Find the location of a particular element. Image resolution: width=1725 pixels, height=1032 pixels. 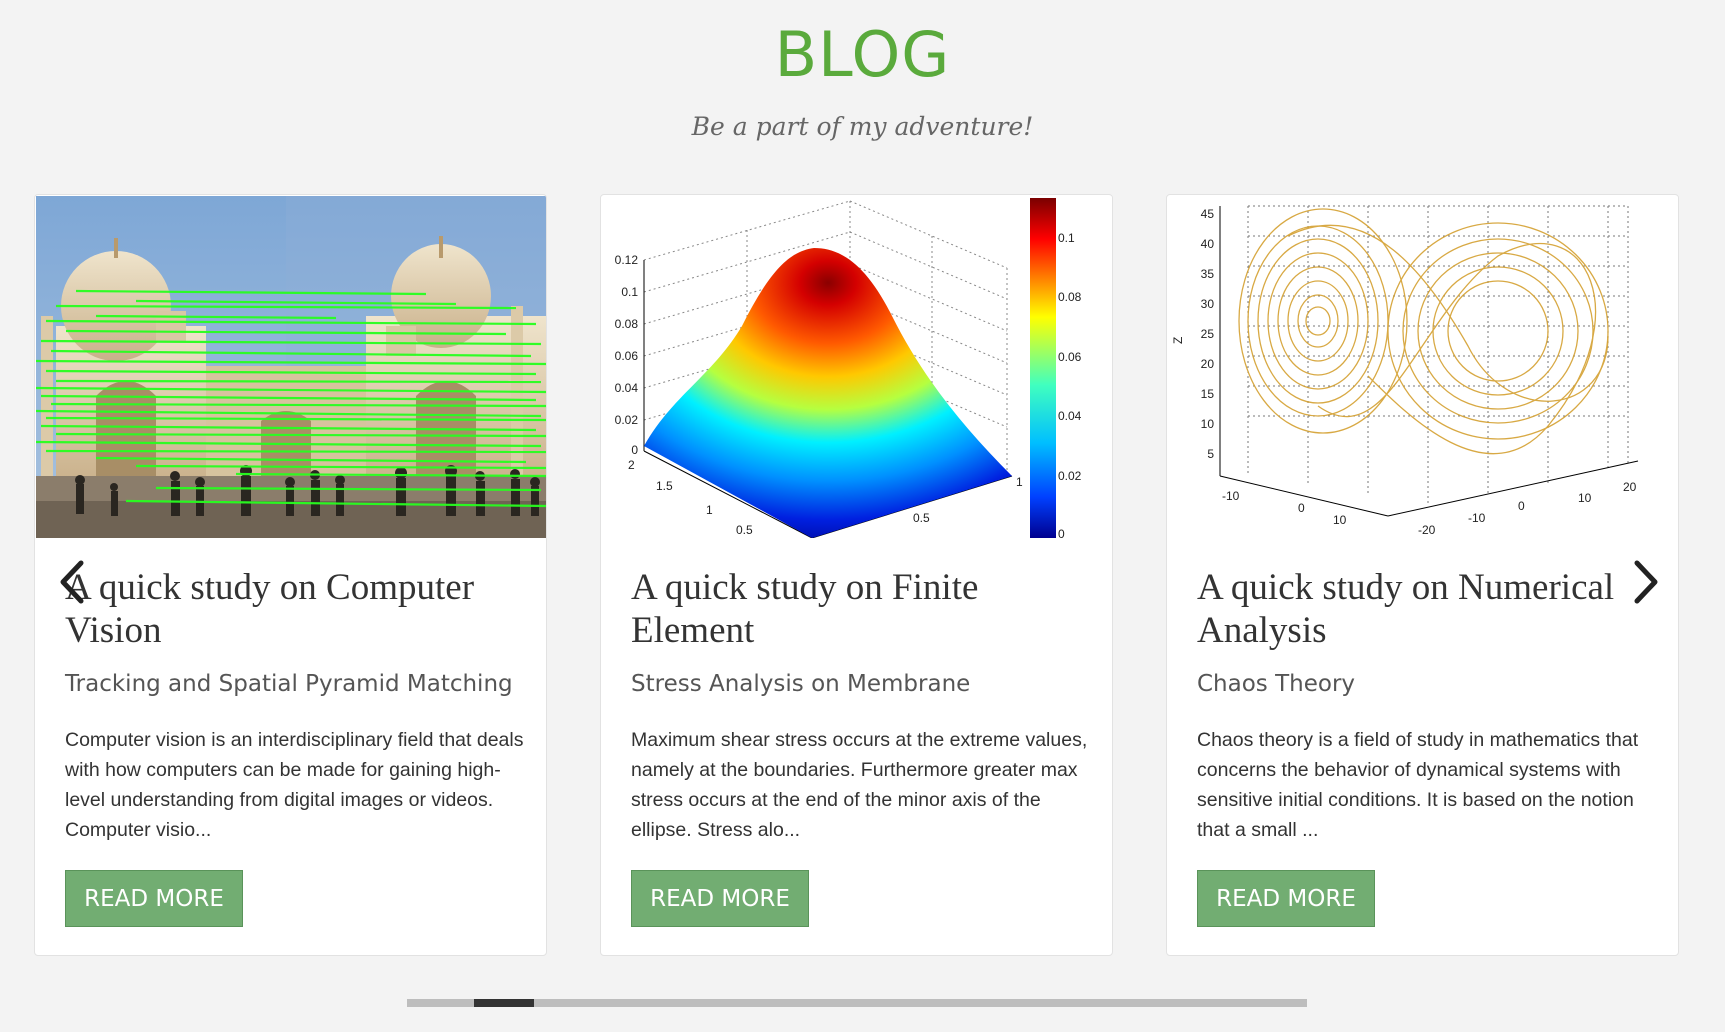

z-axis-label: Z is located at coordinates (1178, 340).